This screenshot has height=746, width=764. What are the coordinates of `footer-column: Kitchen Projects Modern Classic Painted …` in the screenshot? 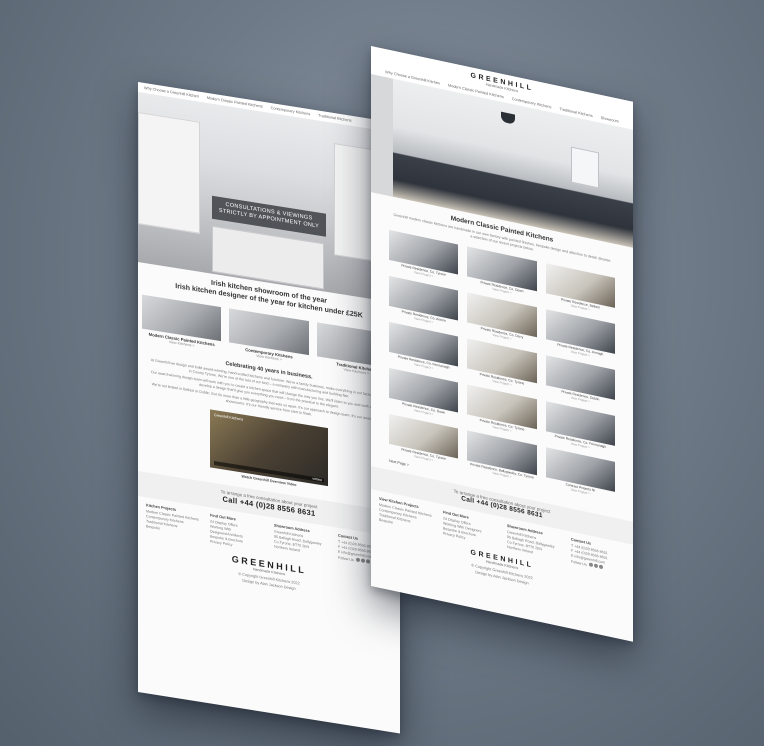 It's located at (173, 523).